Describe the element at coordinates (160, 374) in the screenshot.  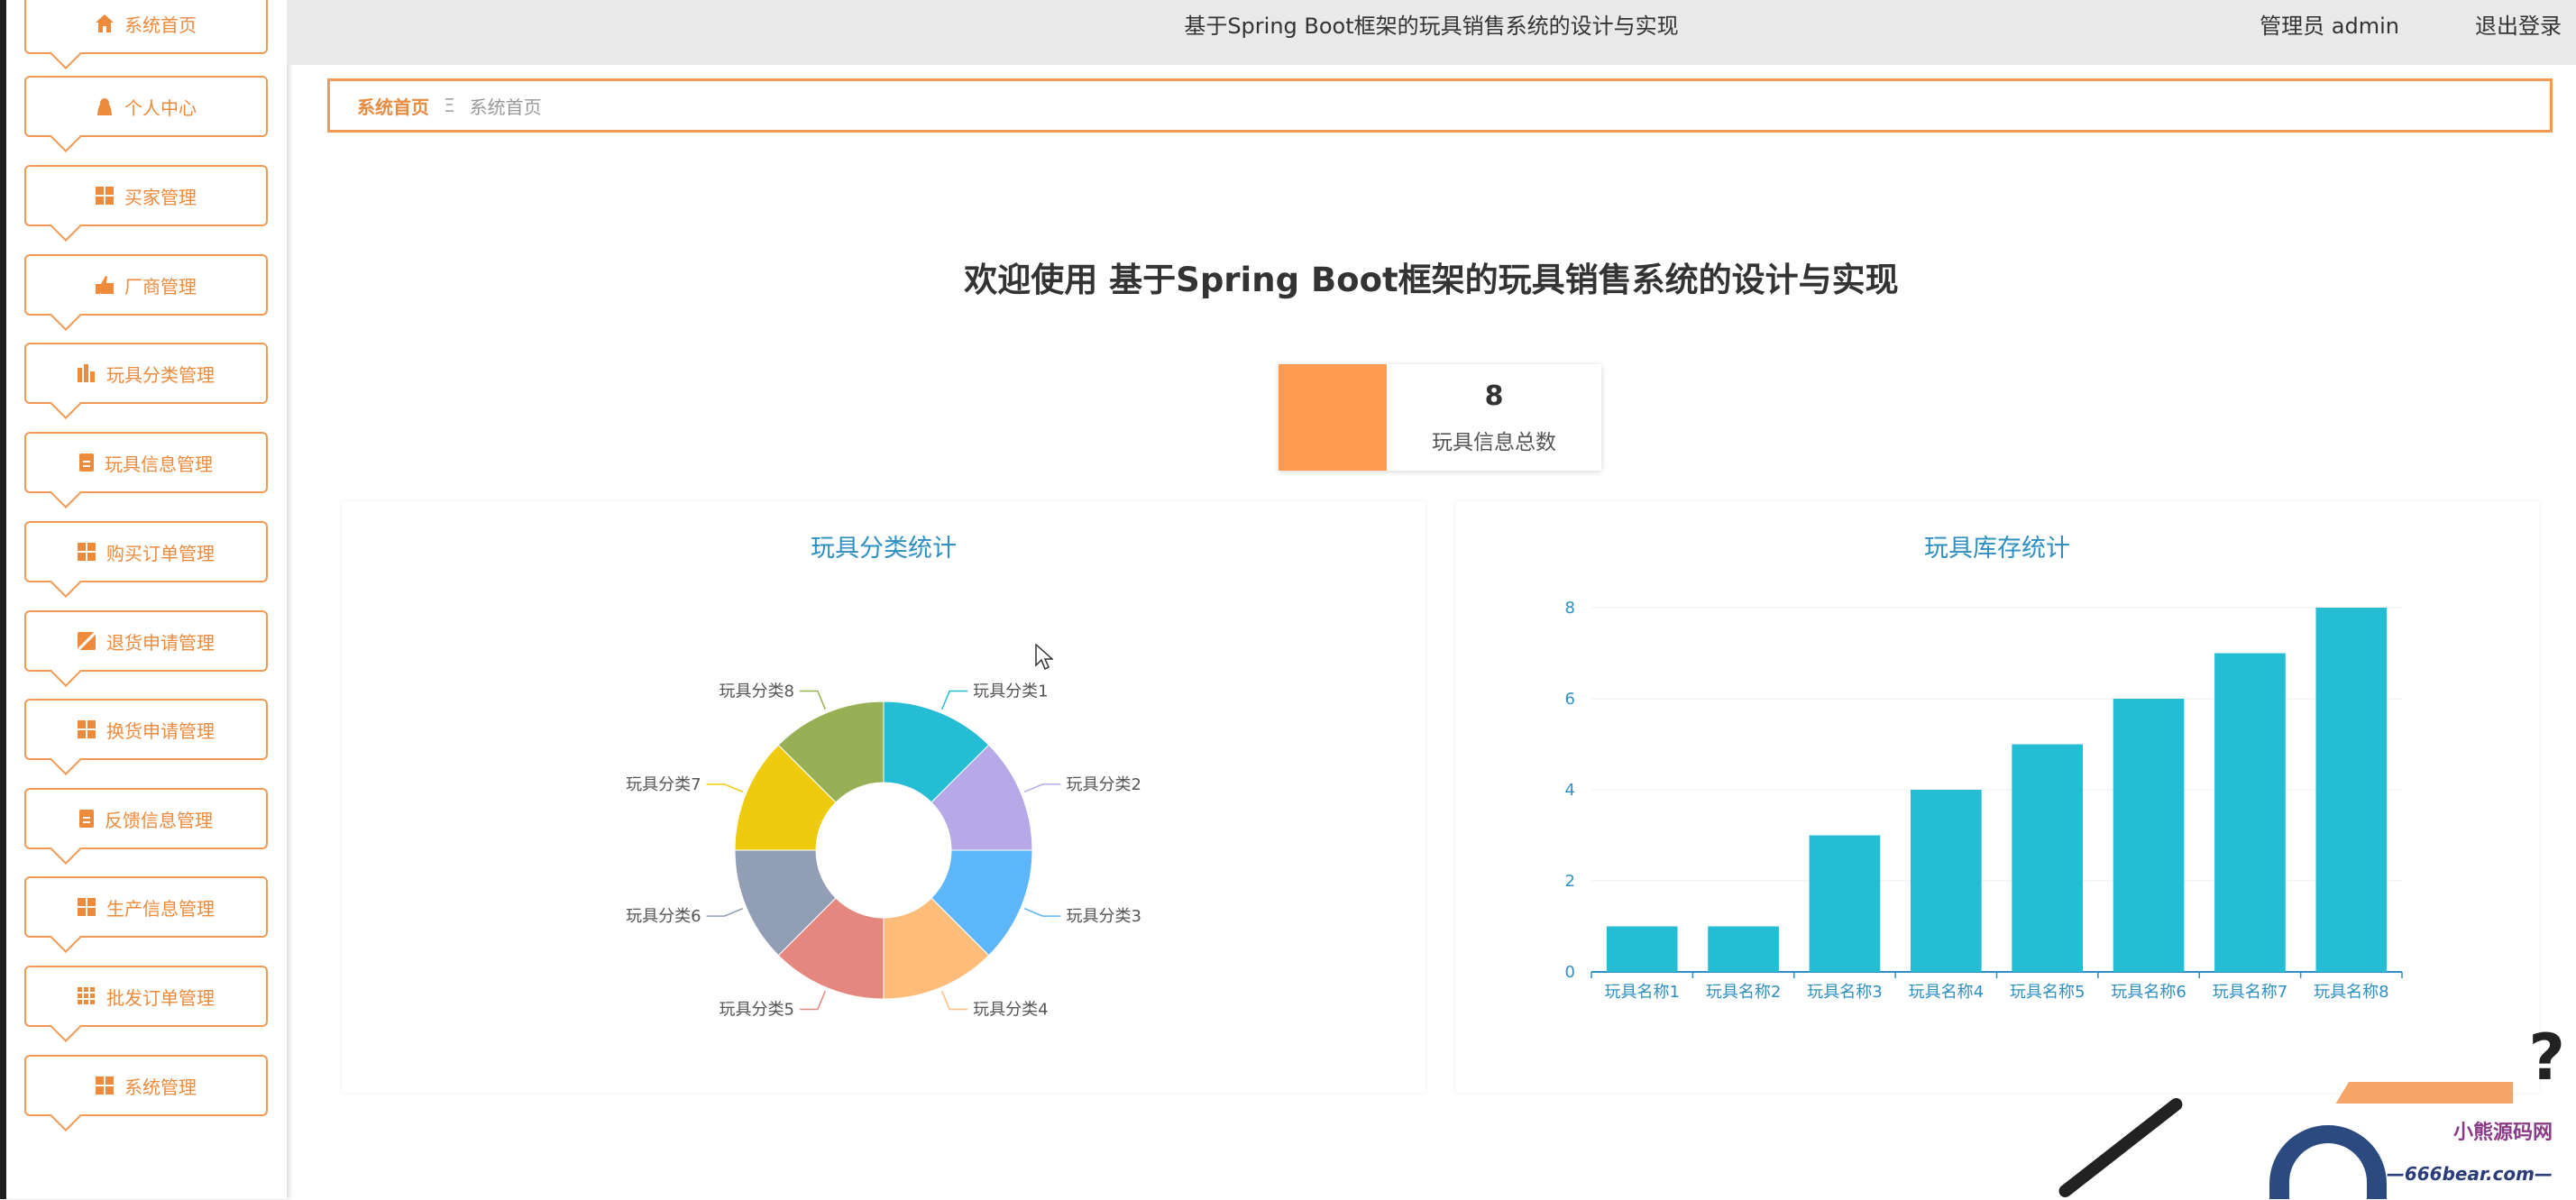
I see `sidebar-item-label: 玩具分类管理` at that location.